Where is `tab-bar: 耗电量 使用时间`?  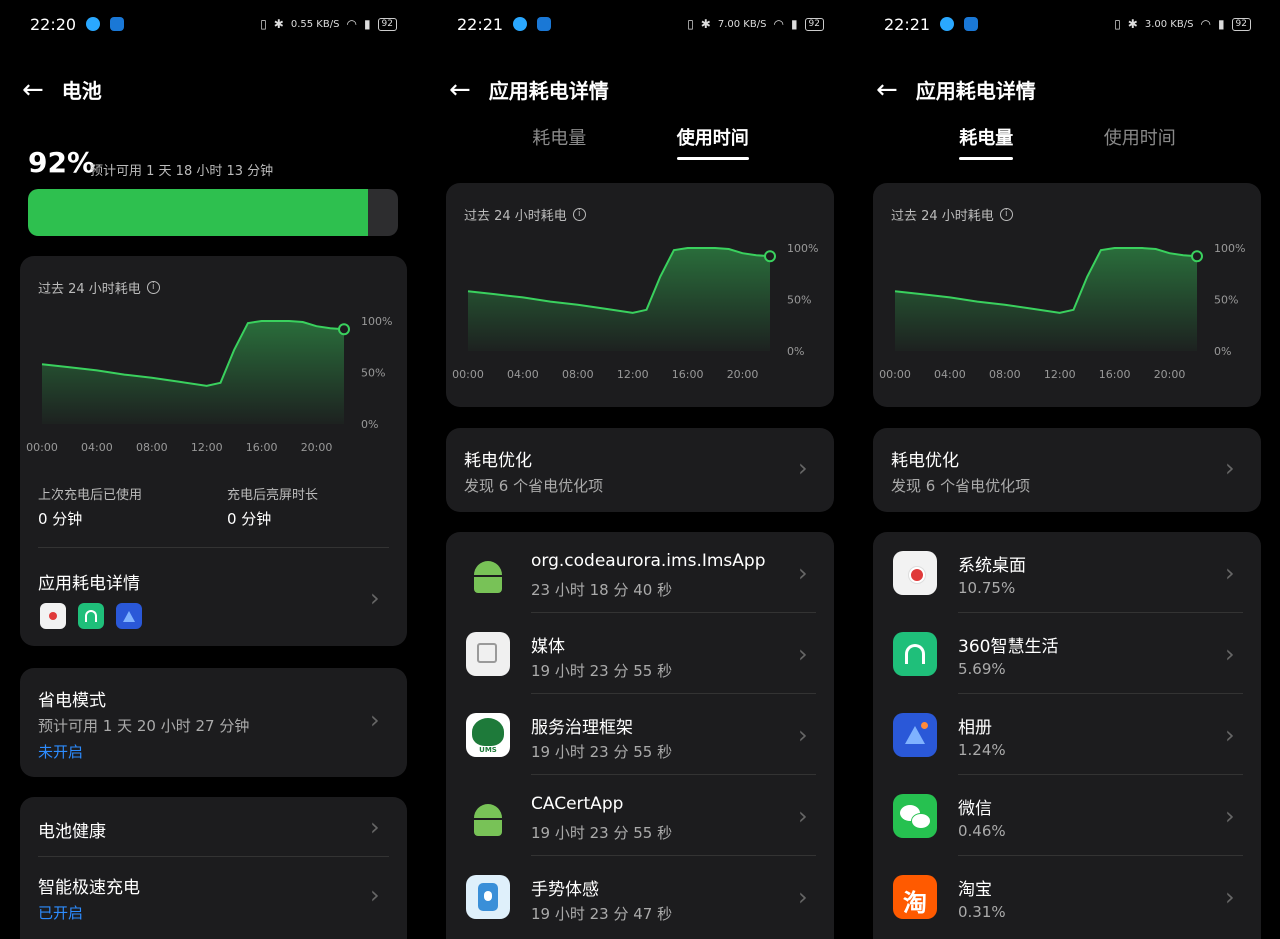
tab-bar: 耗电量 使用时间 is located at coordinates (640, 142).